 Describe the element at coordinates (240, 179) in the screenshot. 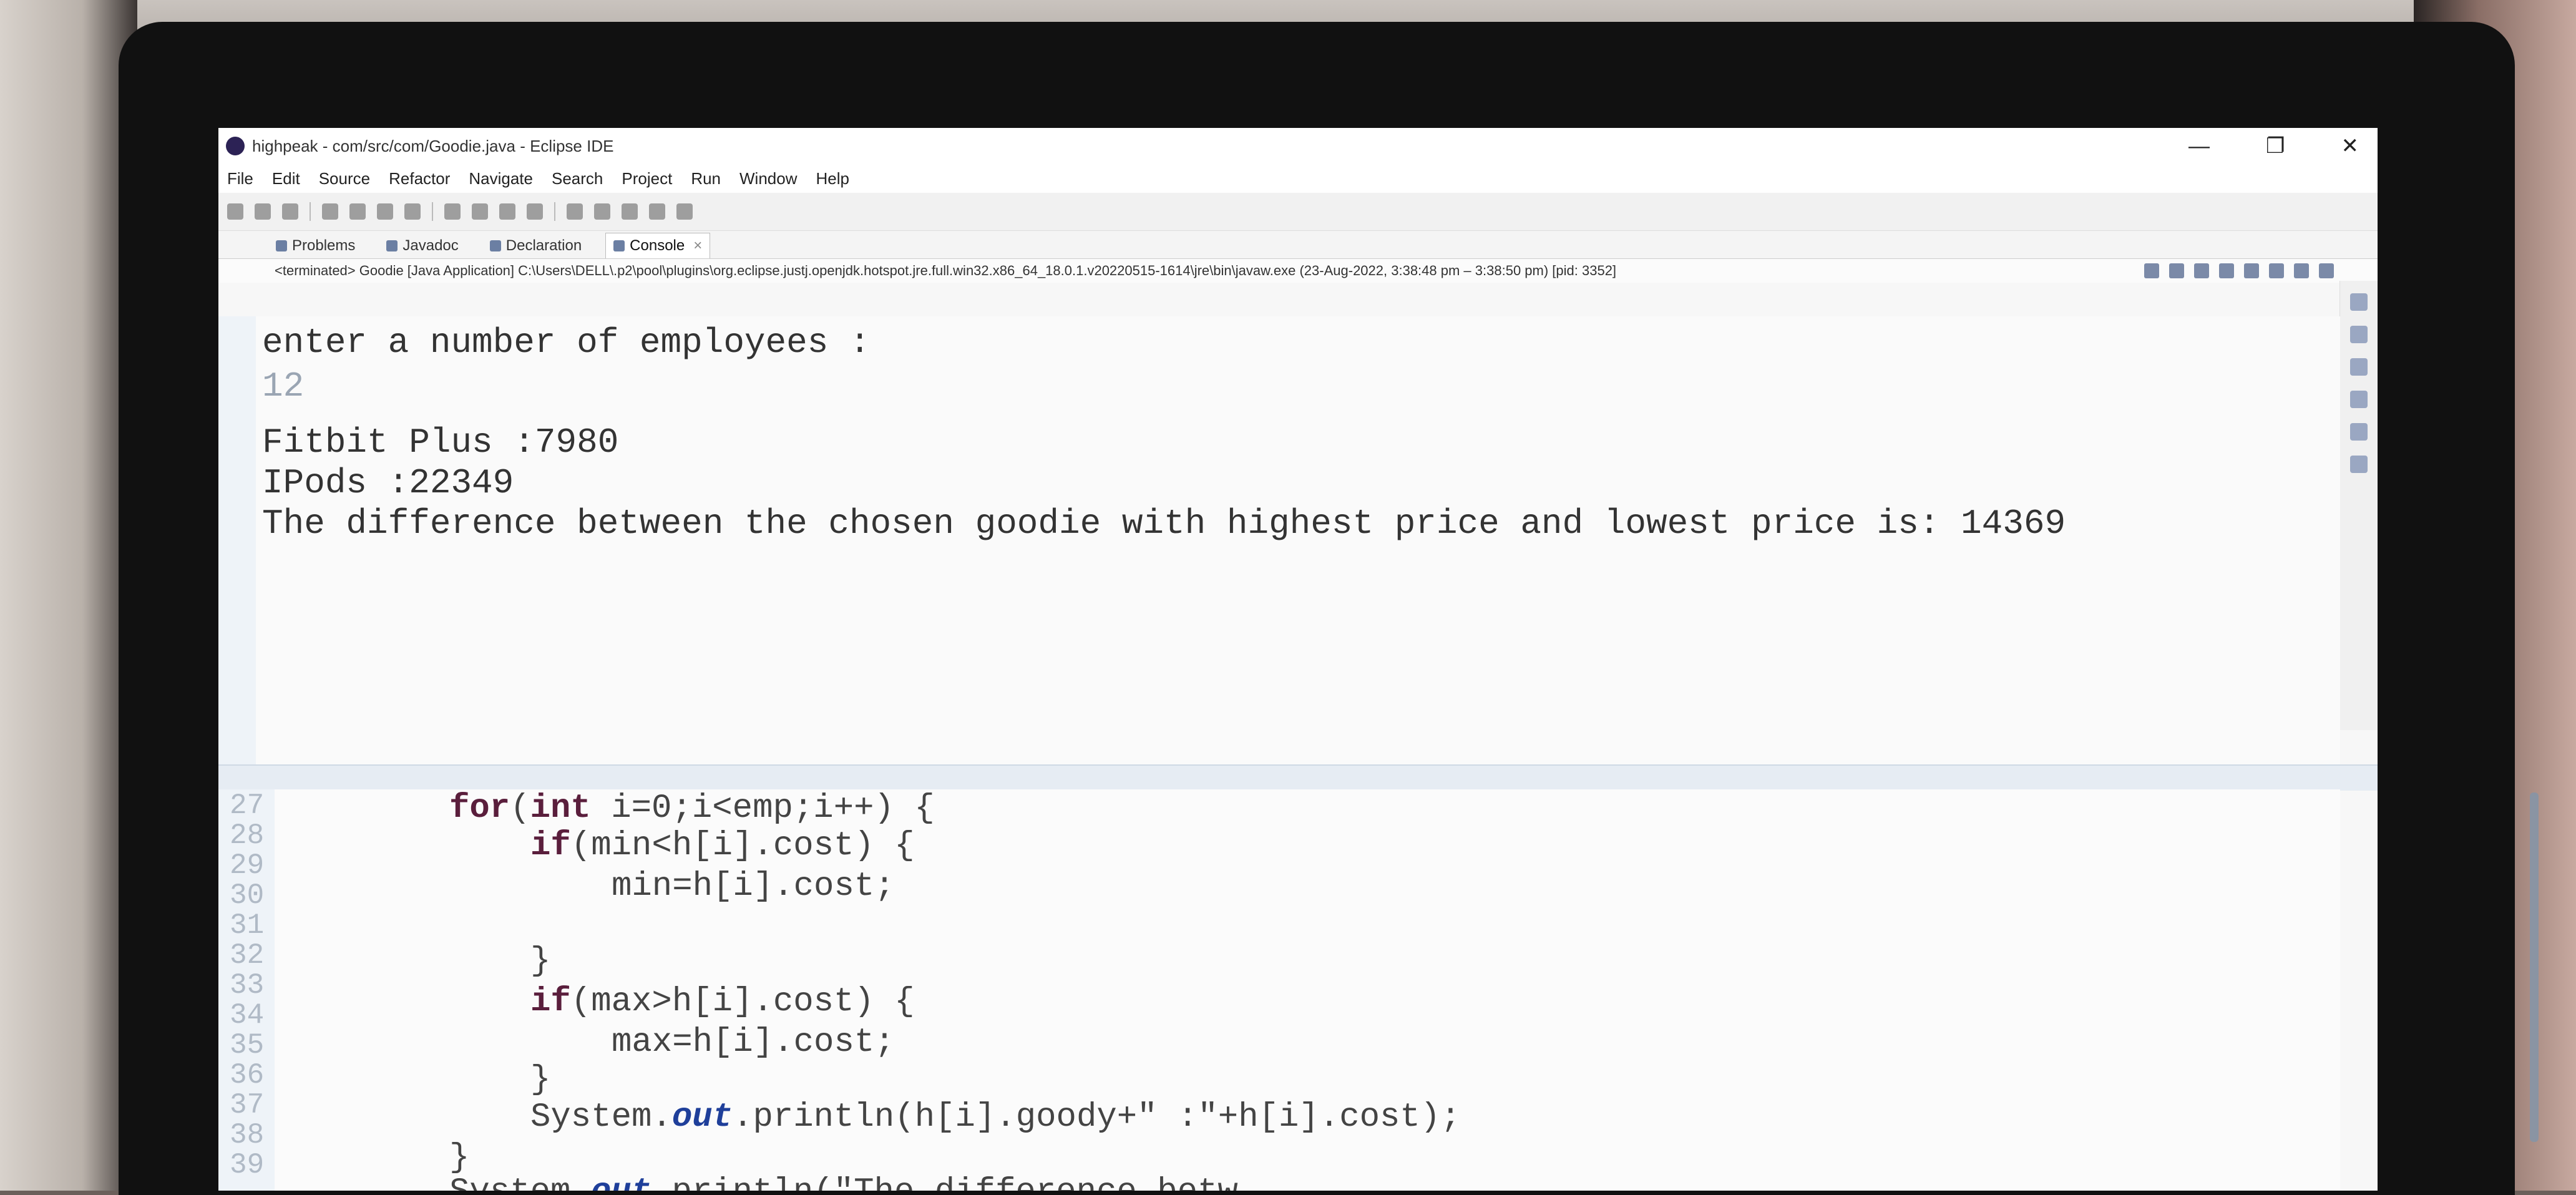

I see `menu-file: File` at that location.